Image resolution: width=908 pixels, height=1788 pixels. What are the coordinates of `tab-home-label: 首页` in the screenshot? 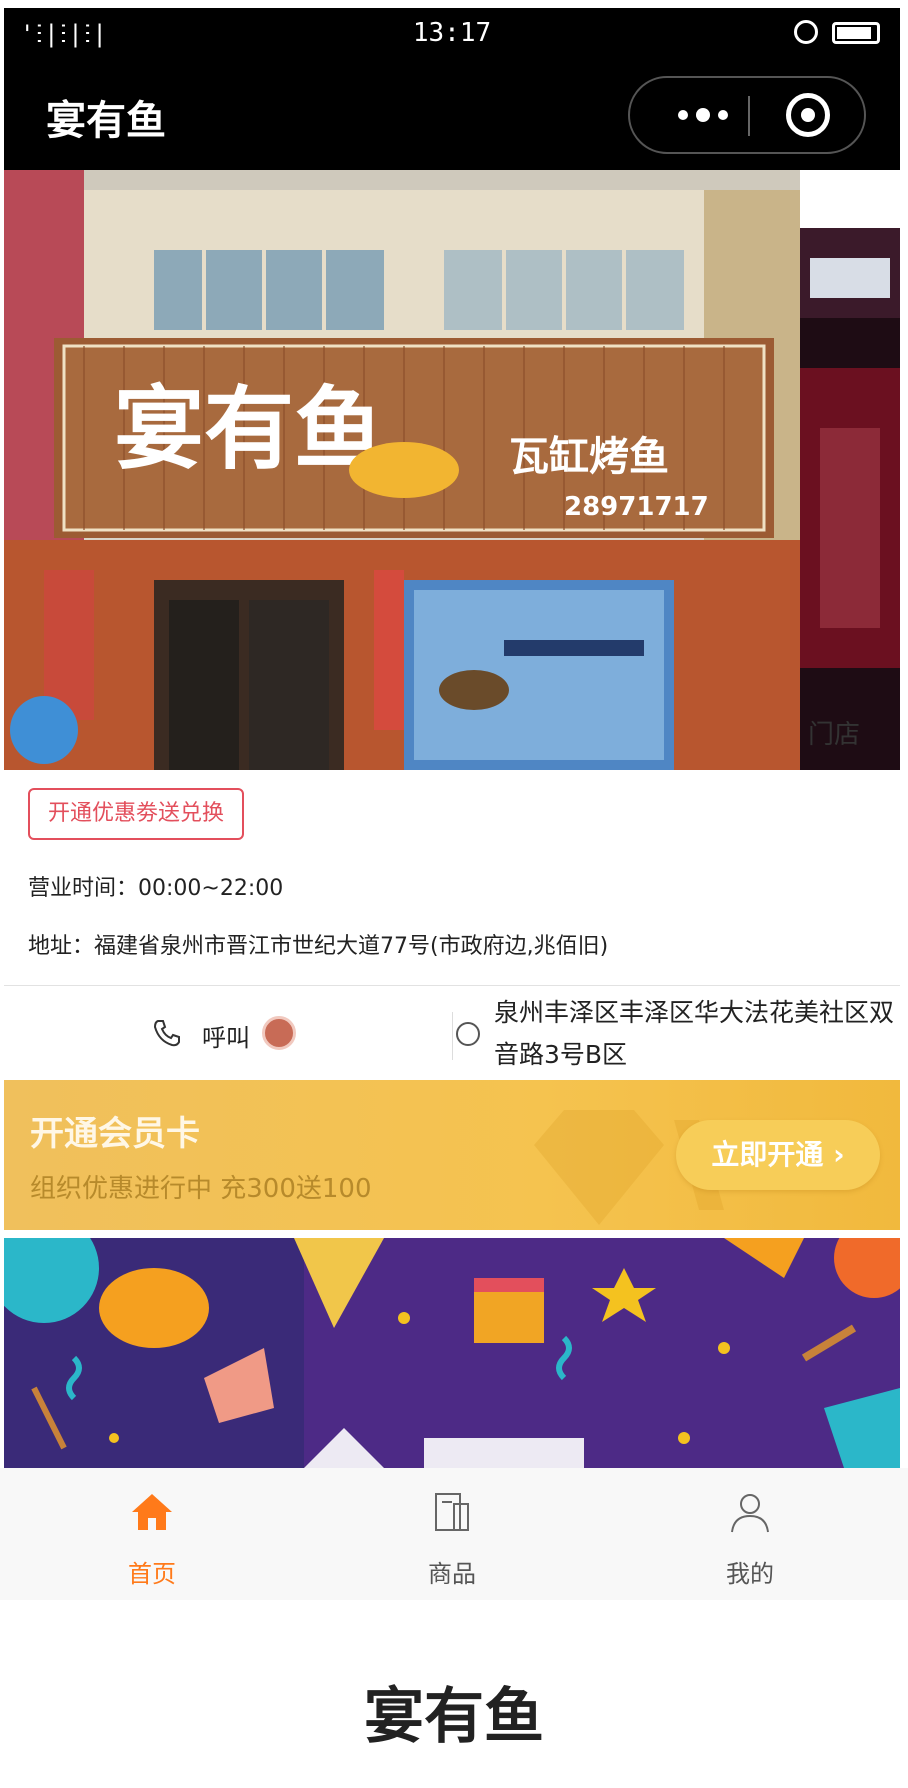 It's located at (152, 1574).